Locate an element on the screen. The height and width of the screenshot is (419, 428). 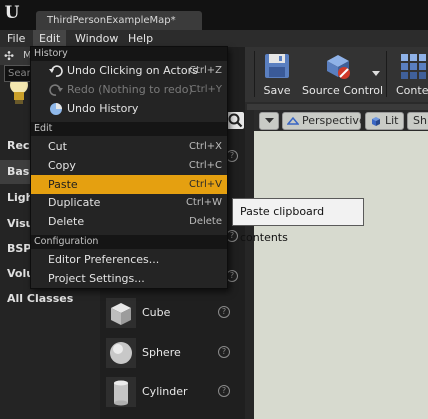
save-button: Save is located at coordinates (277, 74).